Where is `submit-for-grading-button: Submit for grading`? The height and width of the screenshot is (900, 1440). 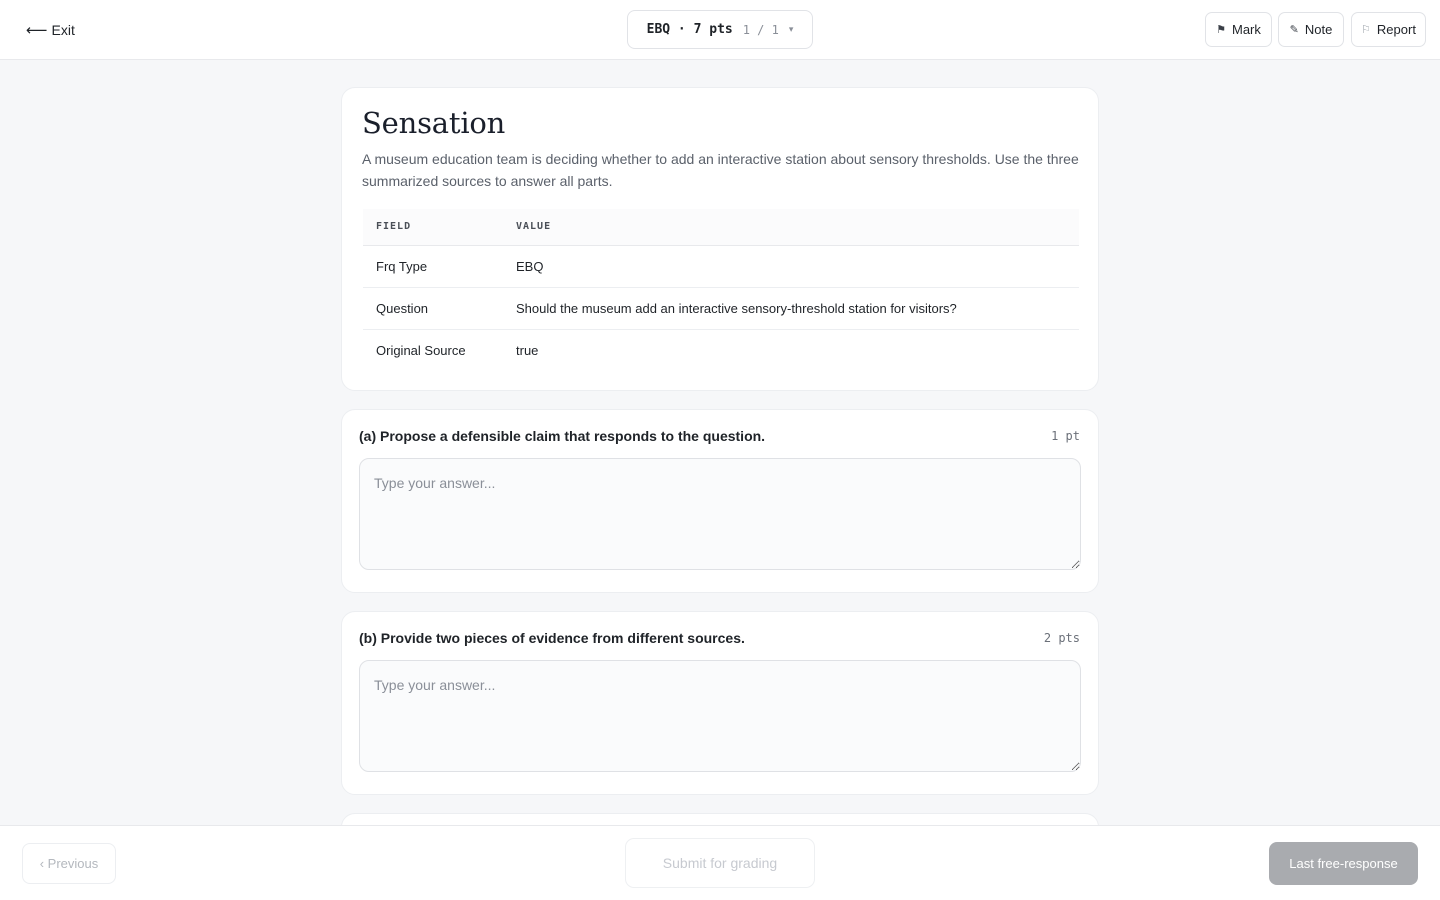
submit-for-grading-button: Submit for grading is located at coordinates (720, 863).